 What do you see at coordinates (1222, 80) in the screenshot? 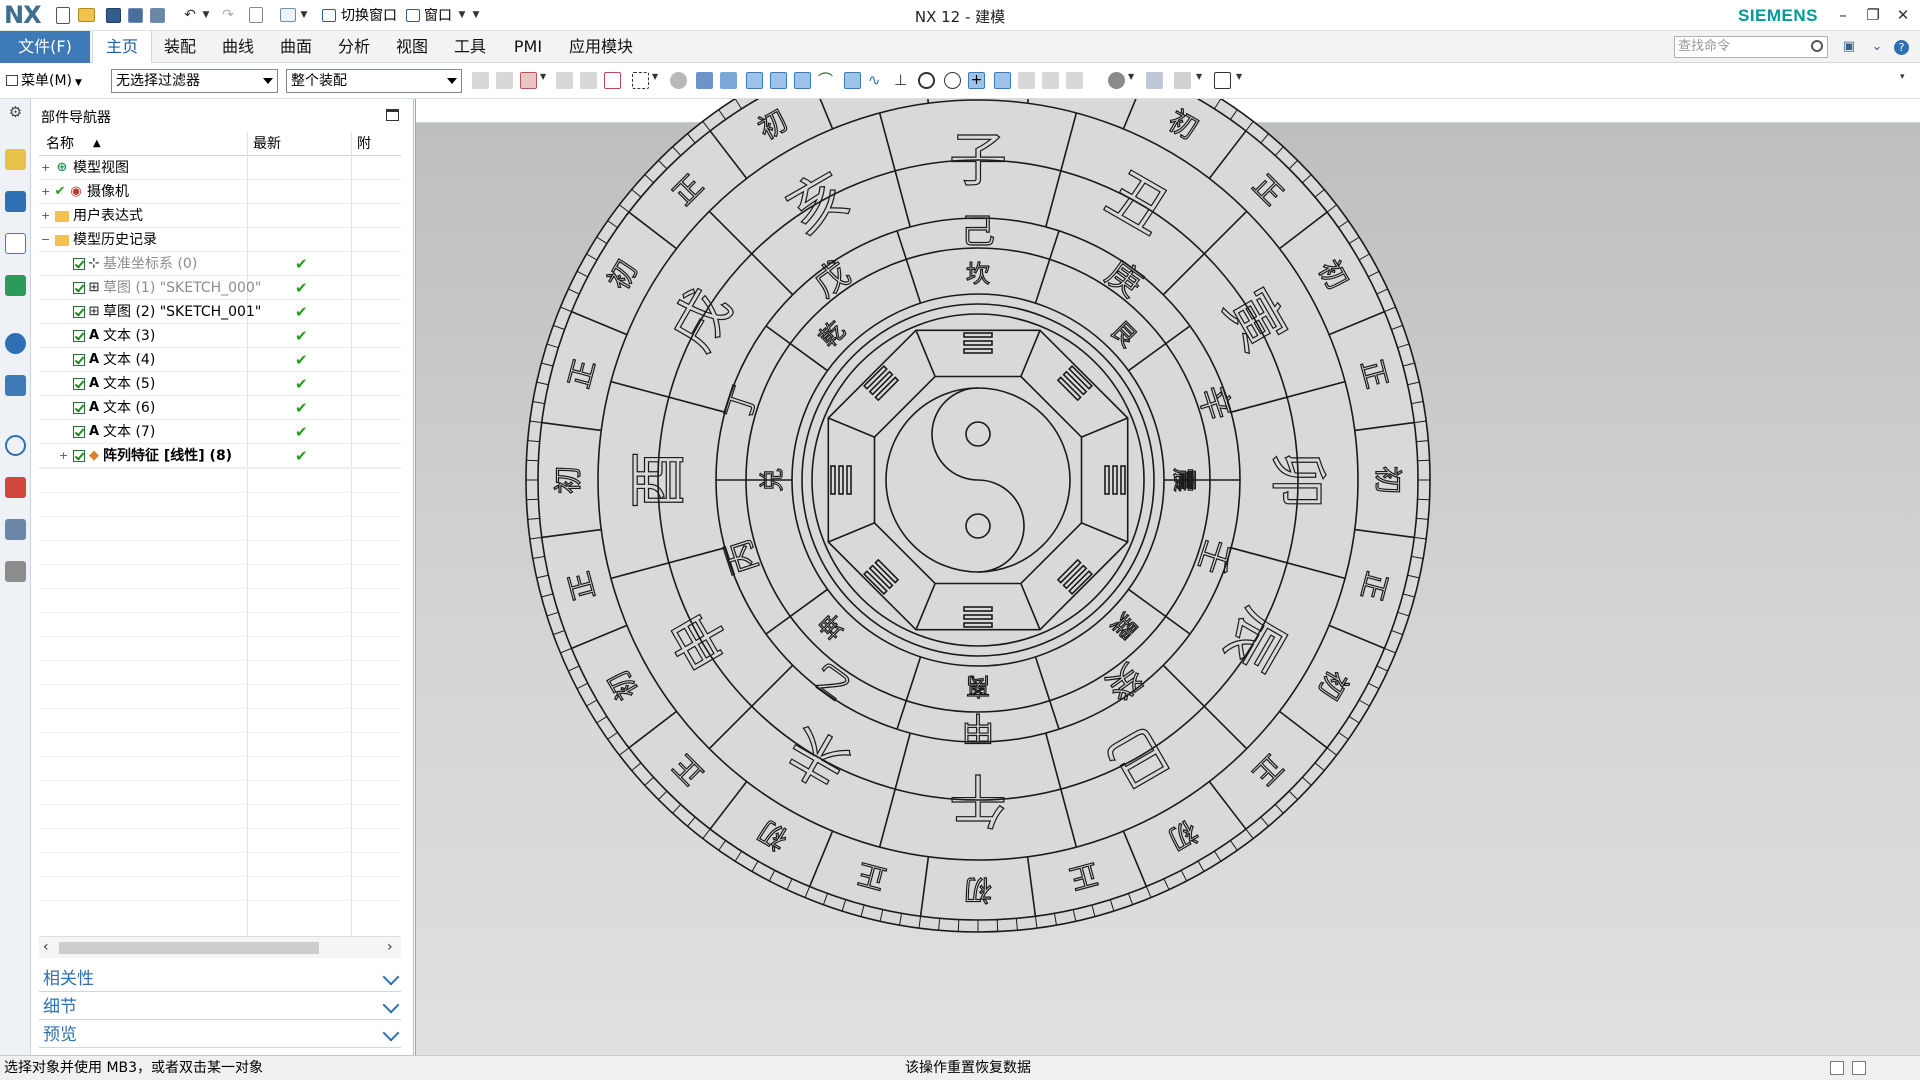
I see `edit-section-icon` at bounding box center [1222, 80].